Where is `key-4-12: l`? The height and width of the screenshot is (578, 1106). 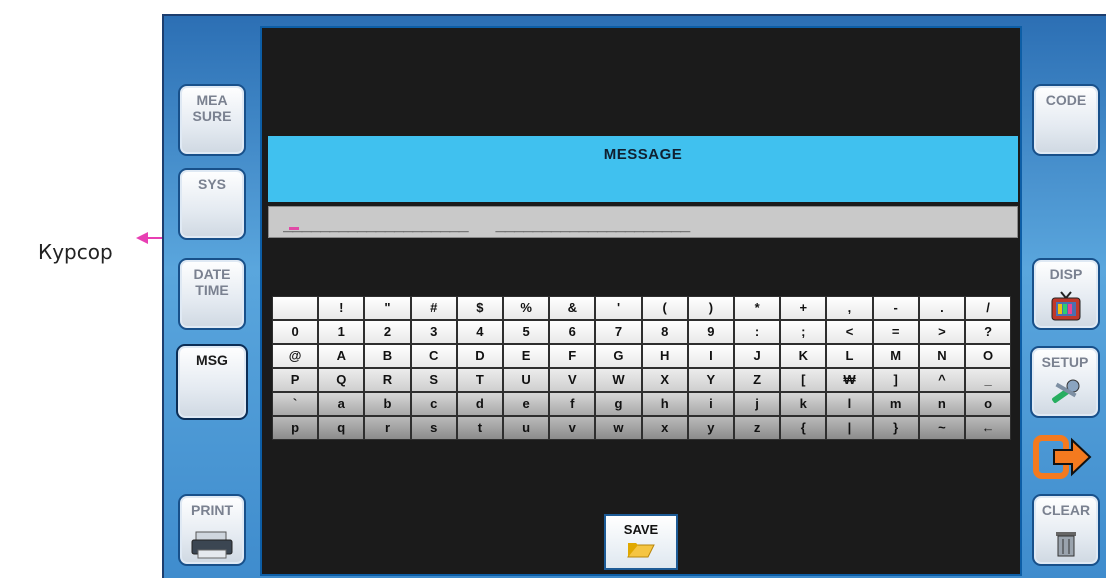 key-4-12: l is located at coordinates (849, 404).